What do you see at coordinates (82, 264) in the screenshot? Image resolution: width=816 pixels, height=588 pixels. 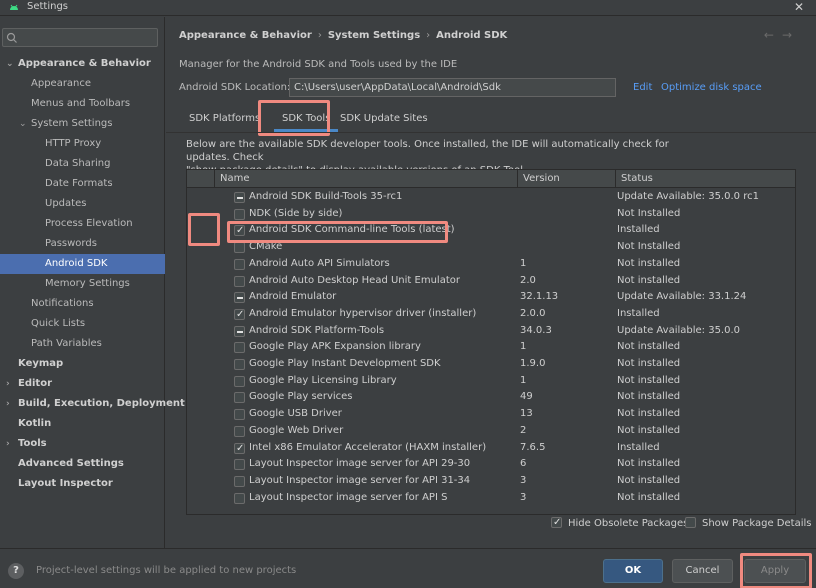 I see `tree-item-android-sdk: Android SDK` at bounding box center [82, 264].